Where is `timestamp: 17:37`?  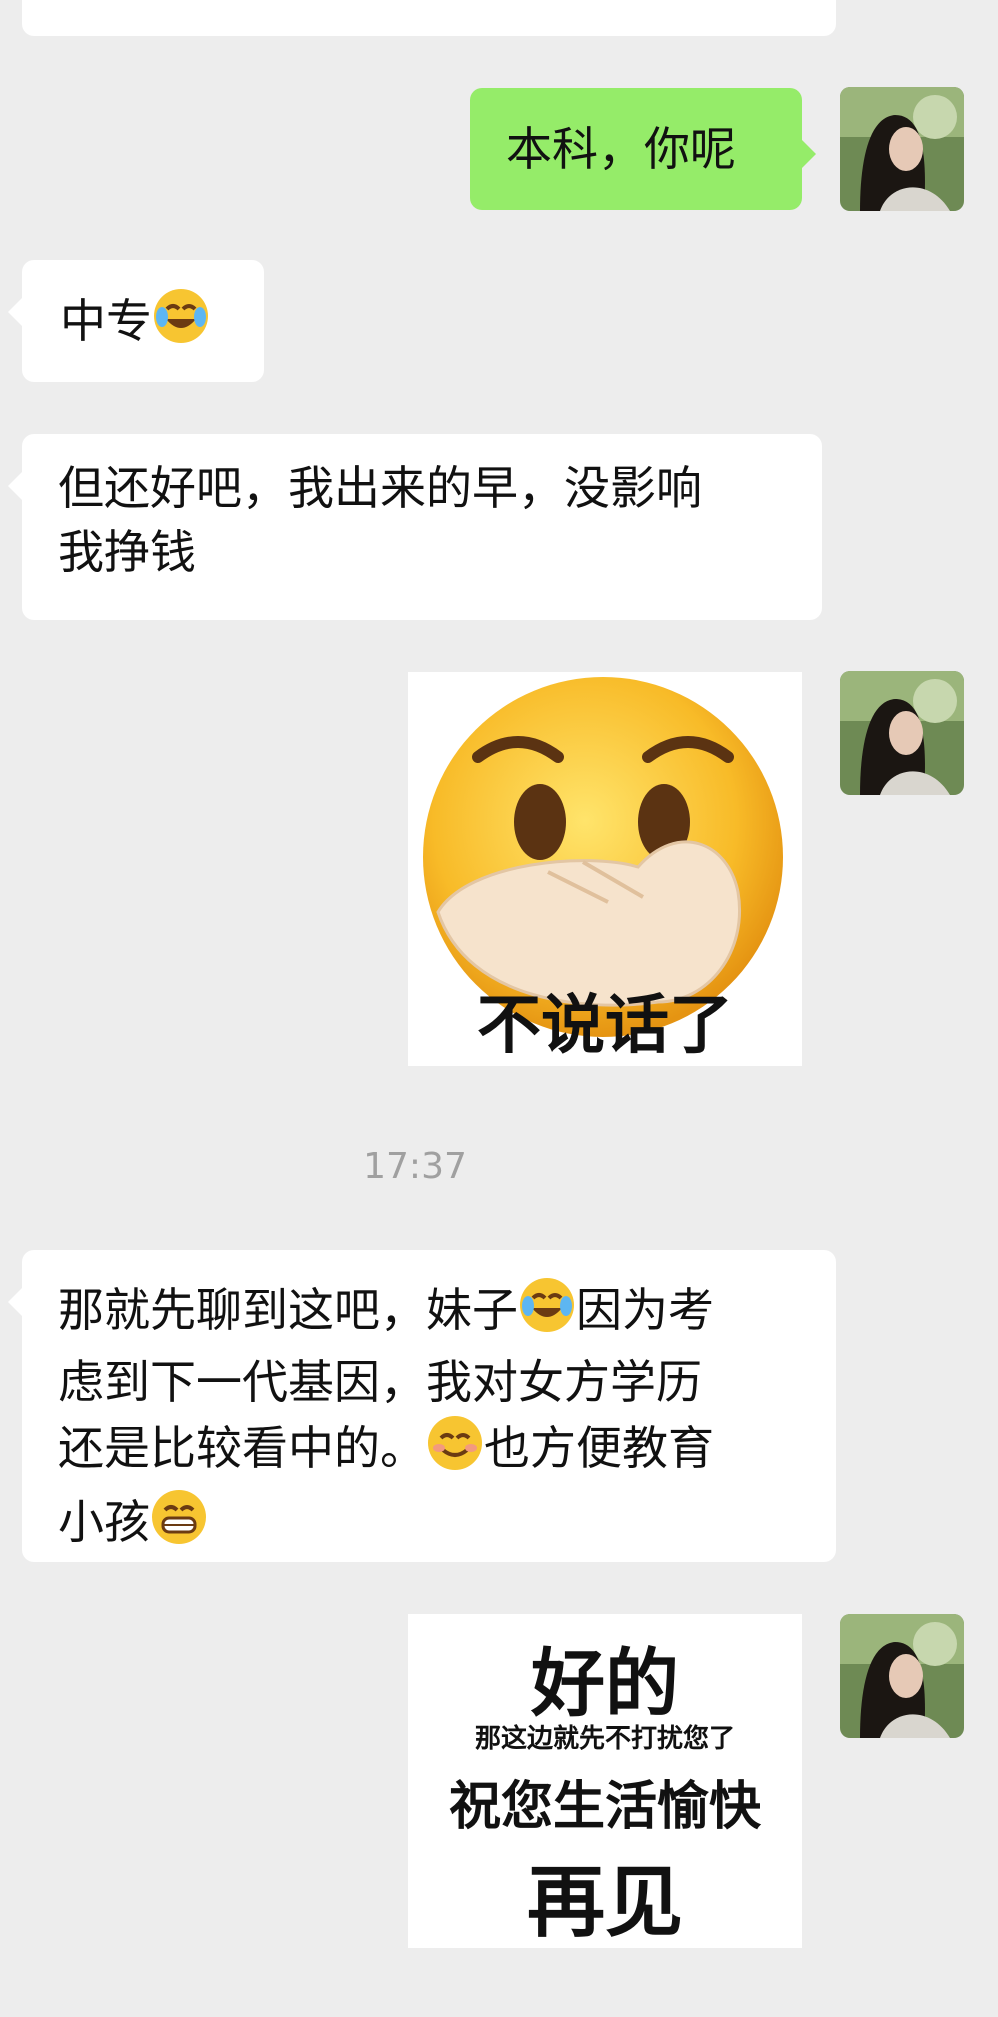
timestamp: 17:37 is located at coordinates (415, 1166).